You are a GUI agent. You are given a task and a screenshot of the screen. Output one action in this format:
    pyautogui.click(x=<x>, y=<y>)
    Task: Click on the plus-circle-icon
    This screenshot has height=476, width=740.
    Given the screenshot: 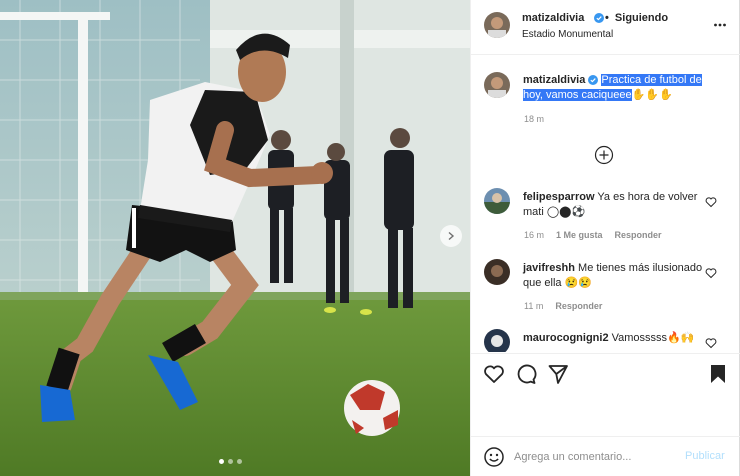 What is the action you would take?
    pyautogui.click(x=604, y=155)
    